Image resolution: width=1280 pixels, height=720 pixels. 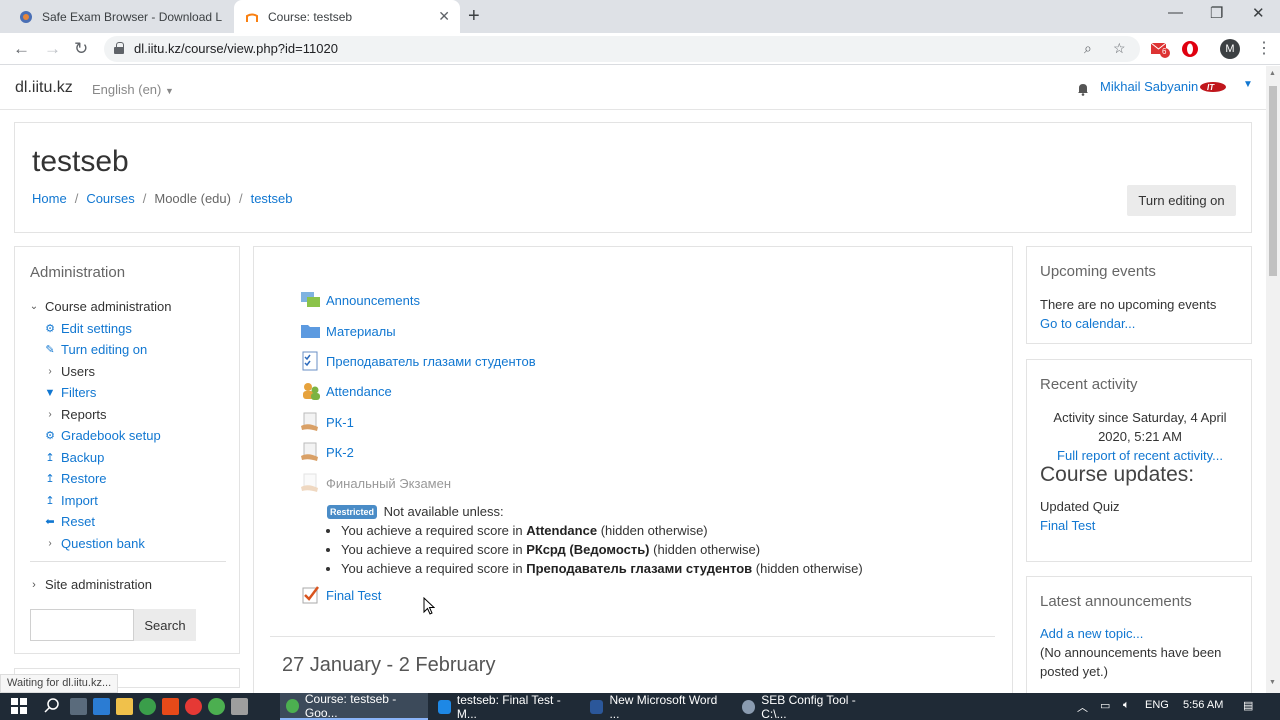 What do you see at coordinates (127, 393) in the screenshot?
I see `admin-item-filters: ▼ Filters` at bounding box center [127, 393].